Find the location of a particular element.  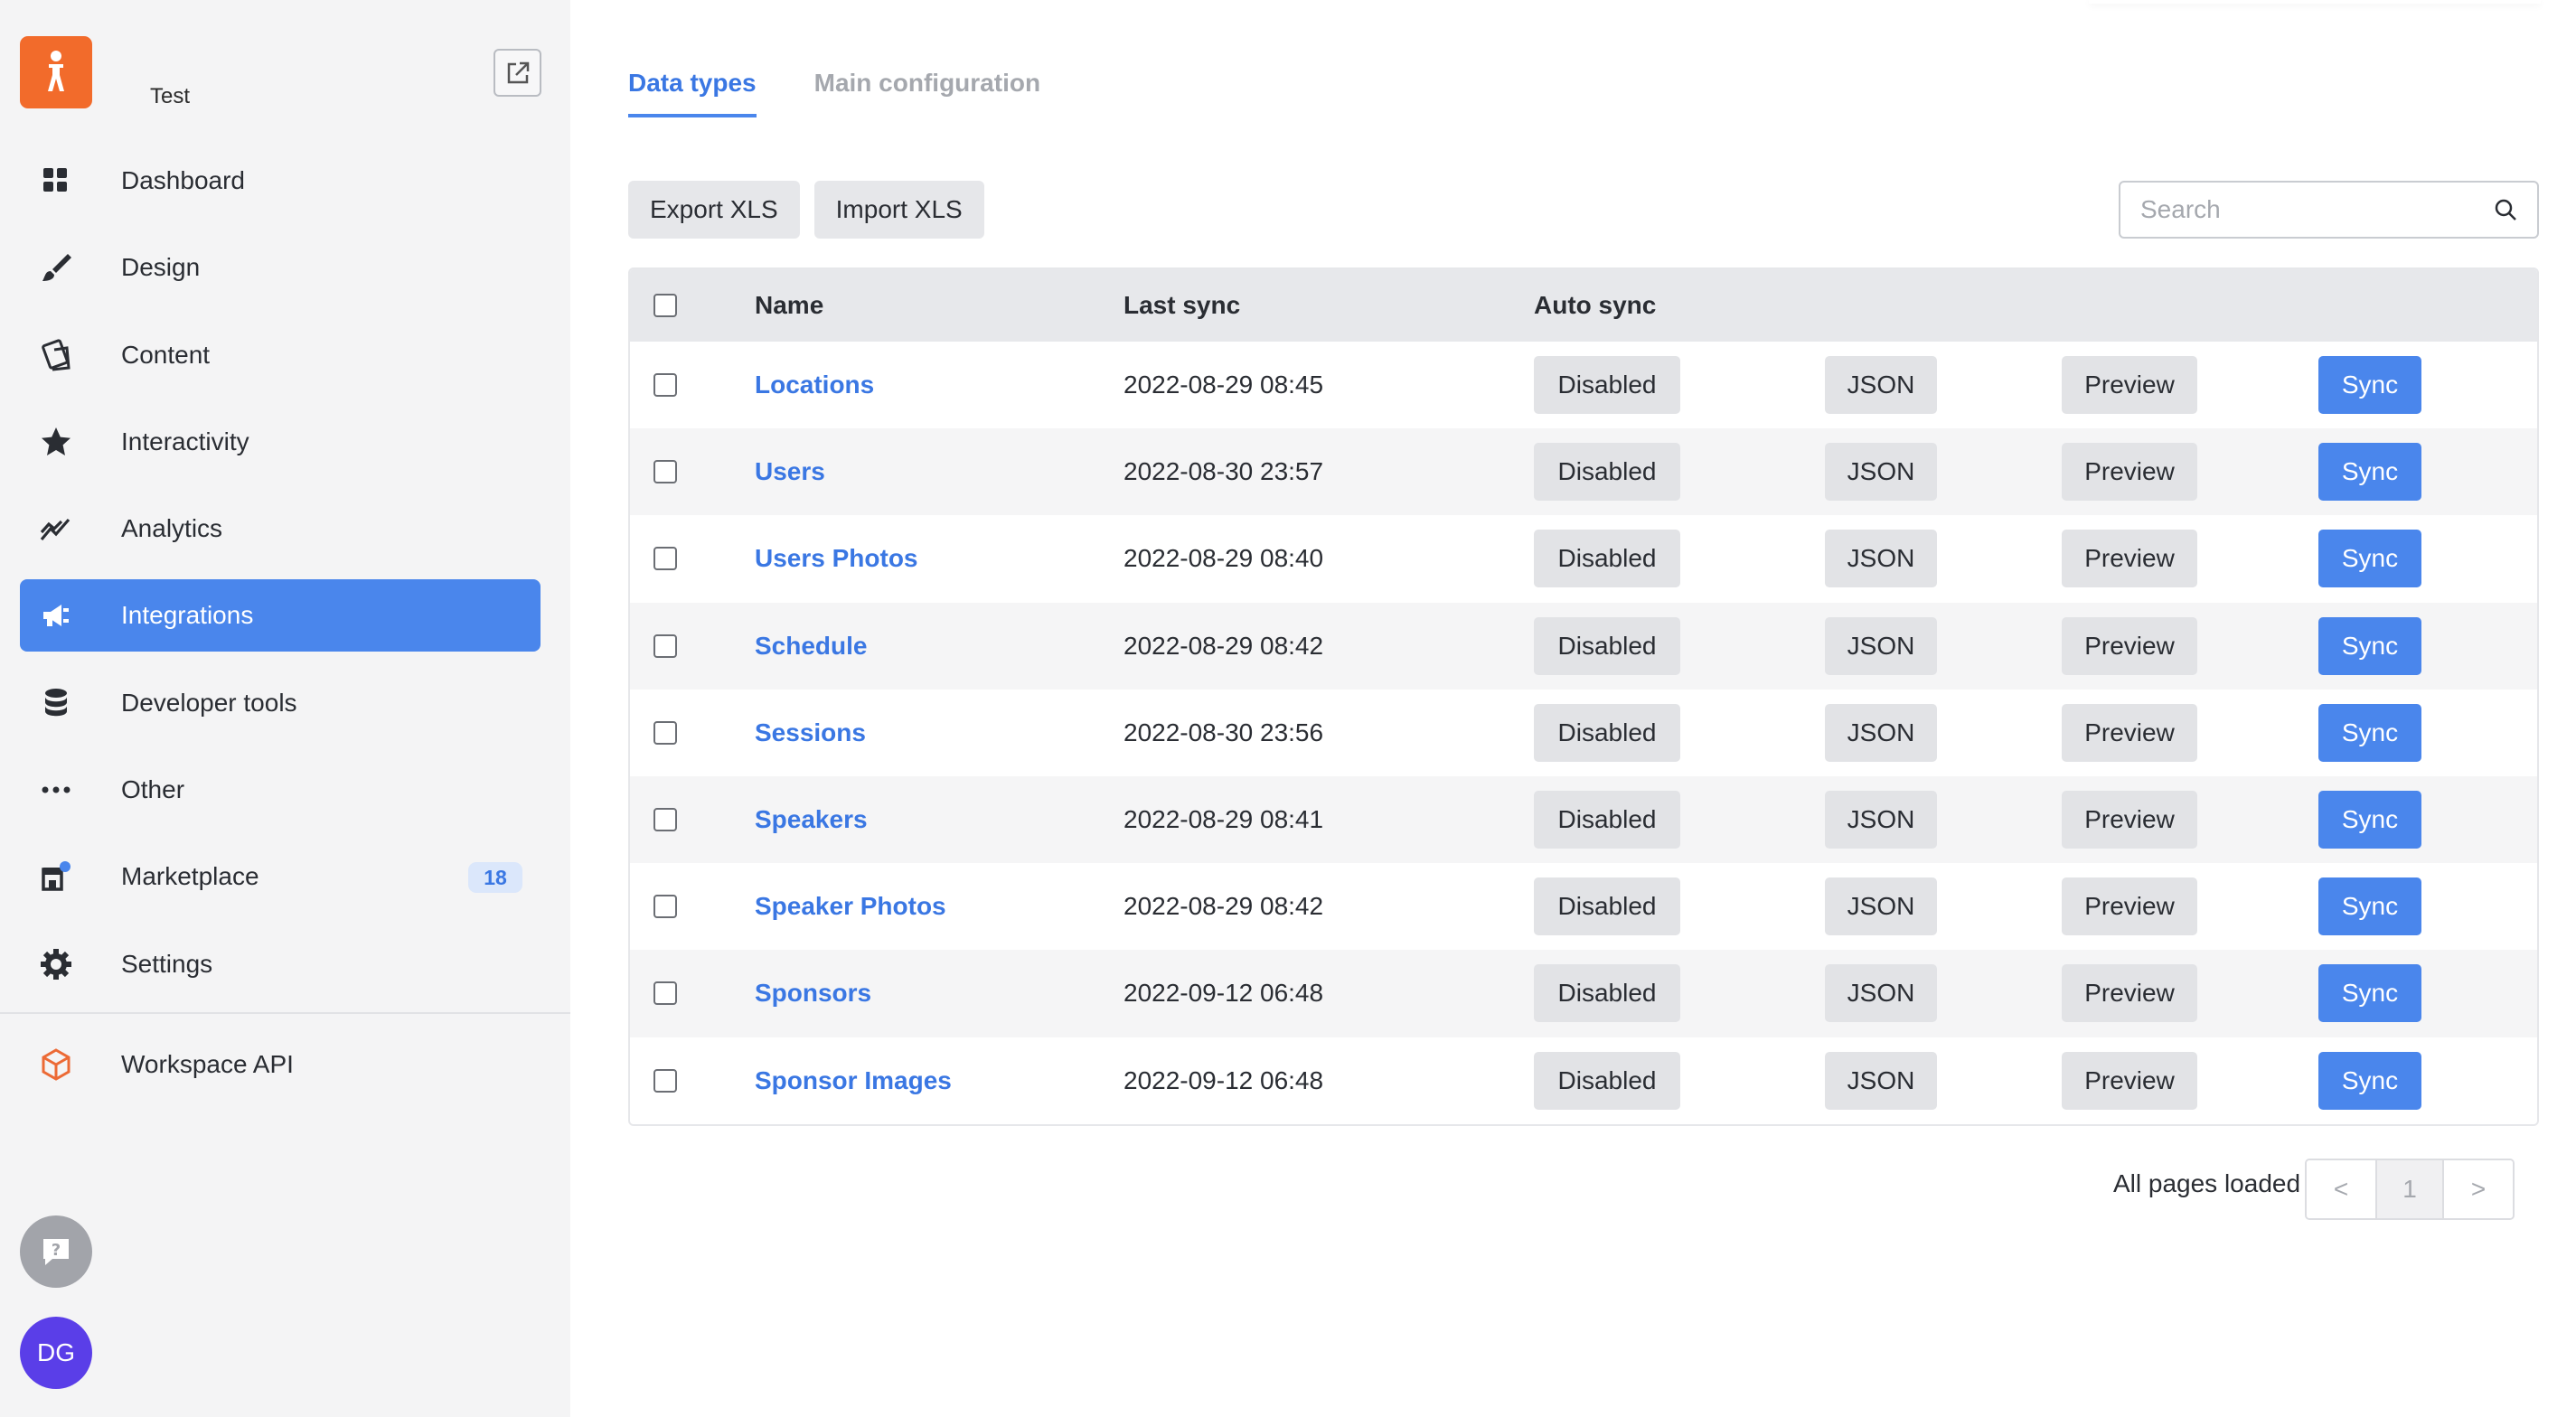

data-type-name-link: Speaker Photos is located at coordinates (850, 906).